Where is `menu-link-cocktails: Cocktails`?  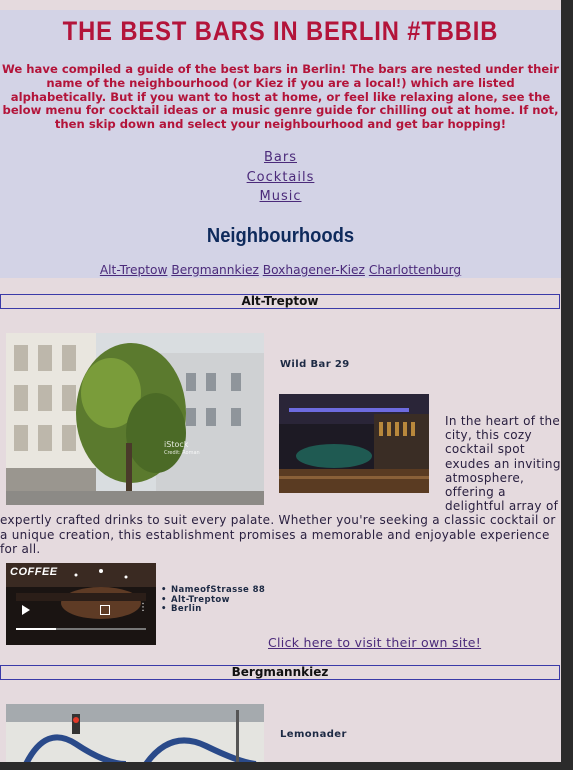 menu-link-cocktails: Cocktails is located at coordinates (280, 177).